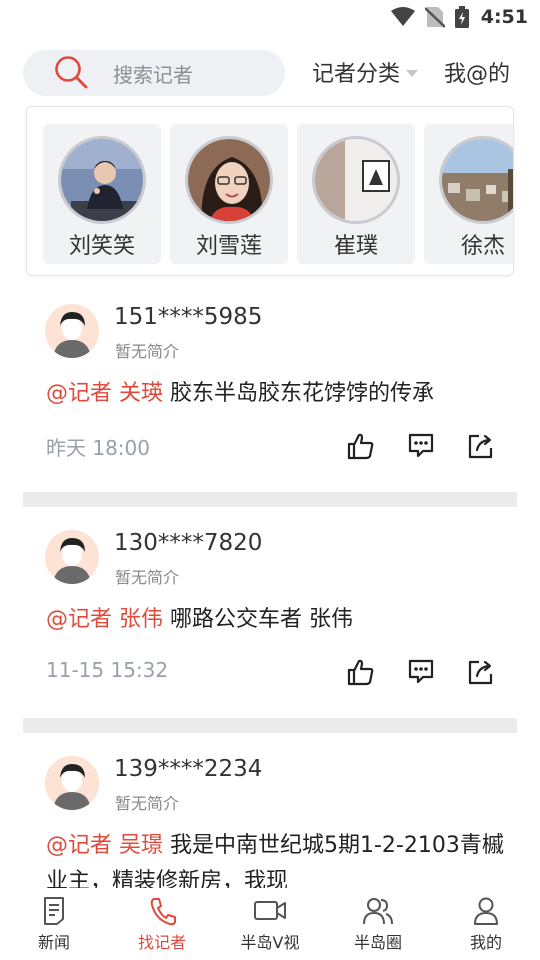 The height and width of the screenshot is (960, 540). I want to click on tab-label: 我的, so click(485, 942).